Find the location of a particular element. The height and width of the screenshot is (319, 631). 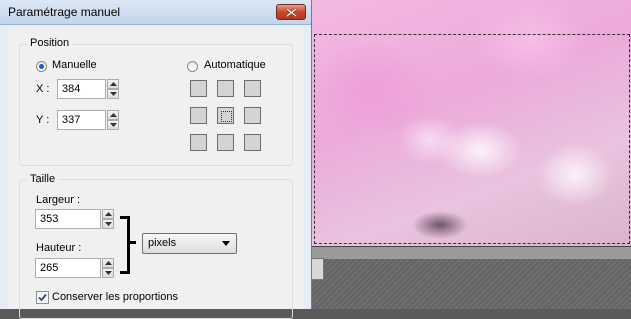

anchor-top-right is located at coordinates (252, 88).